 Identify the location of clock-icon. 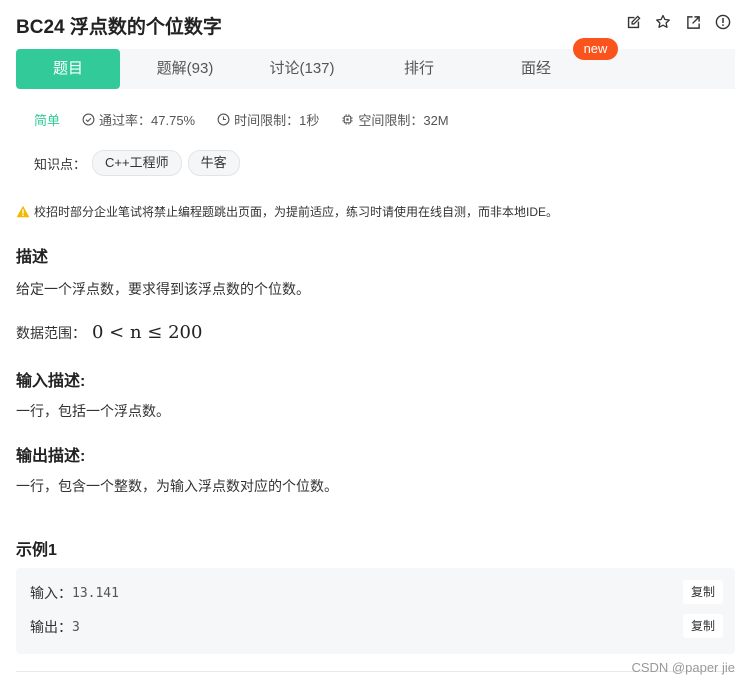
(223, 119).